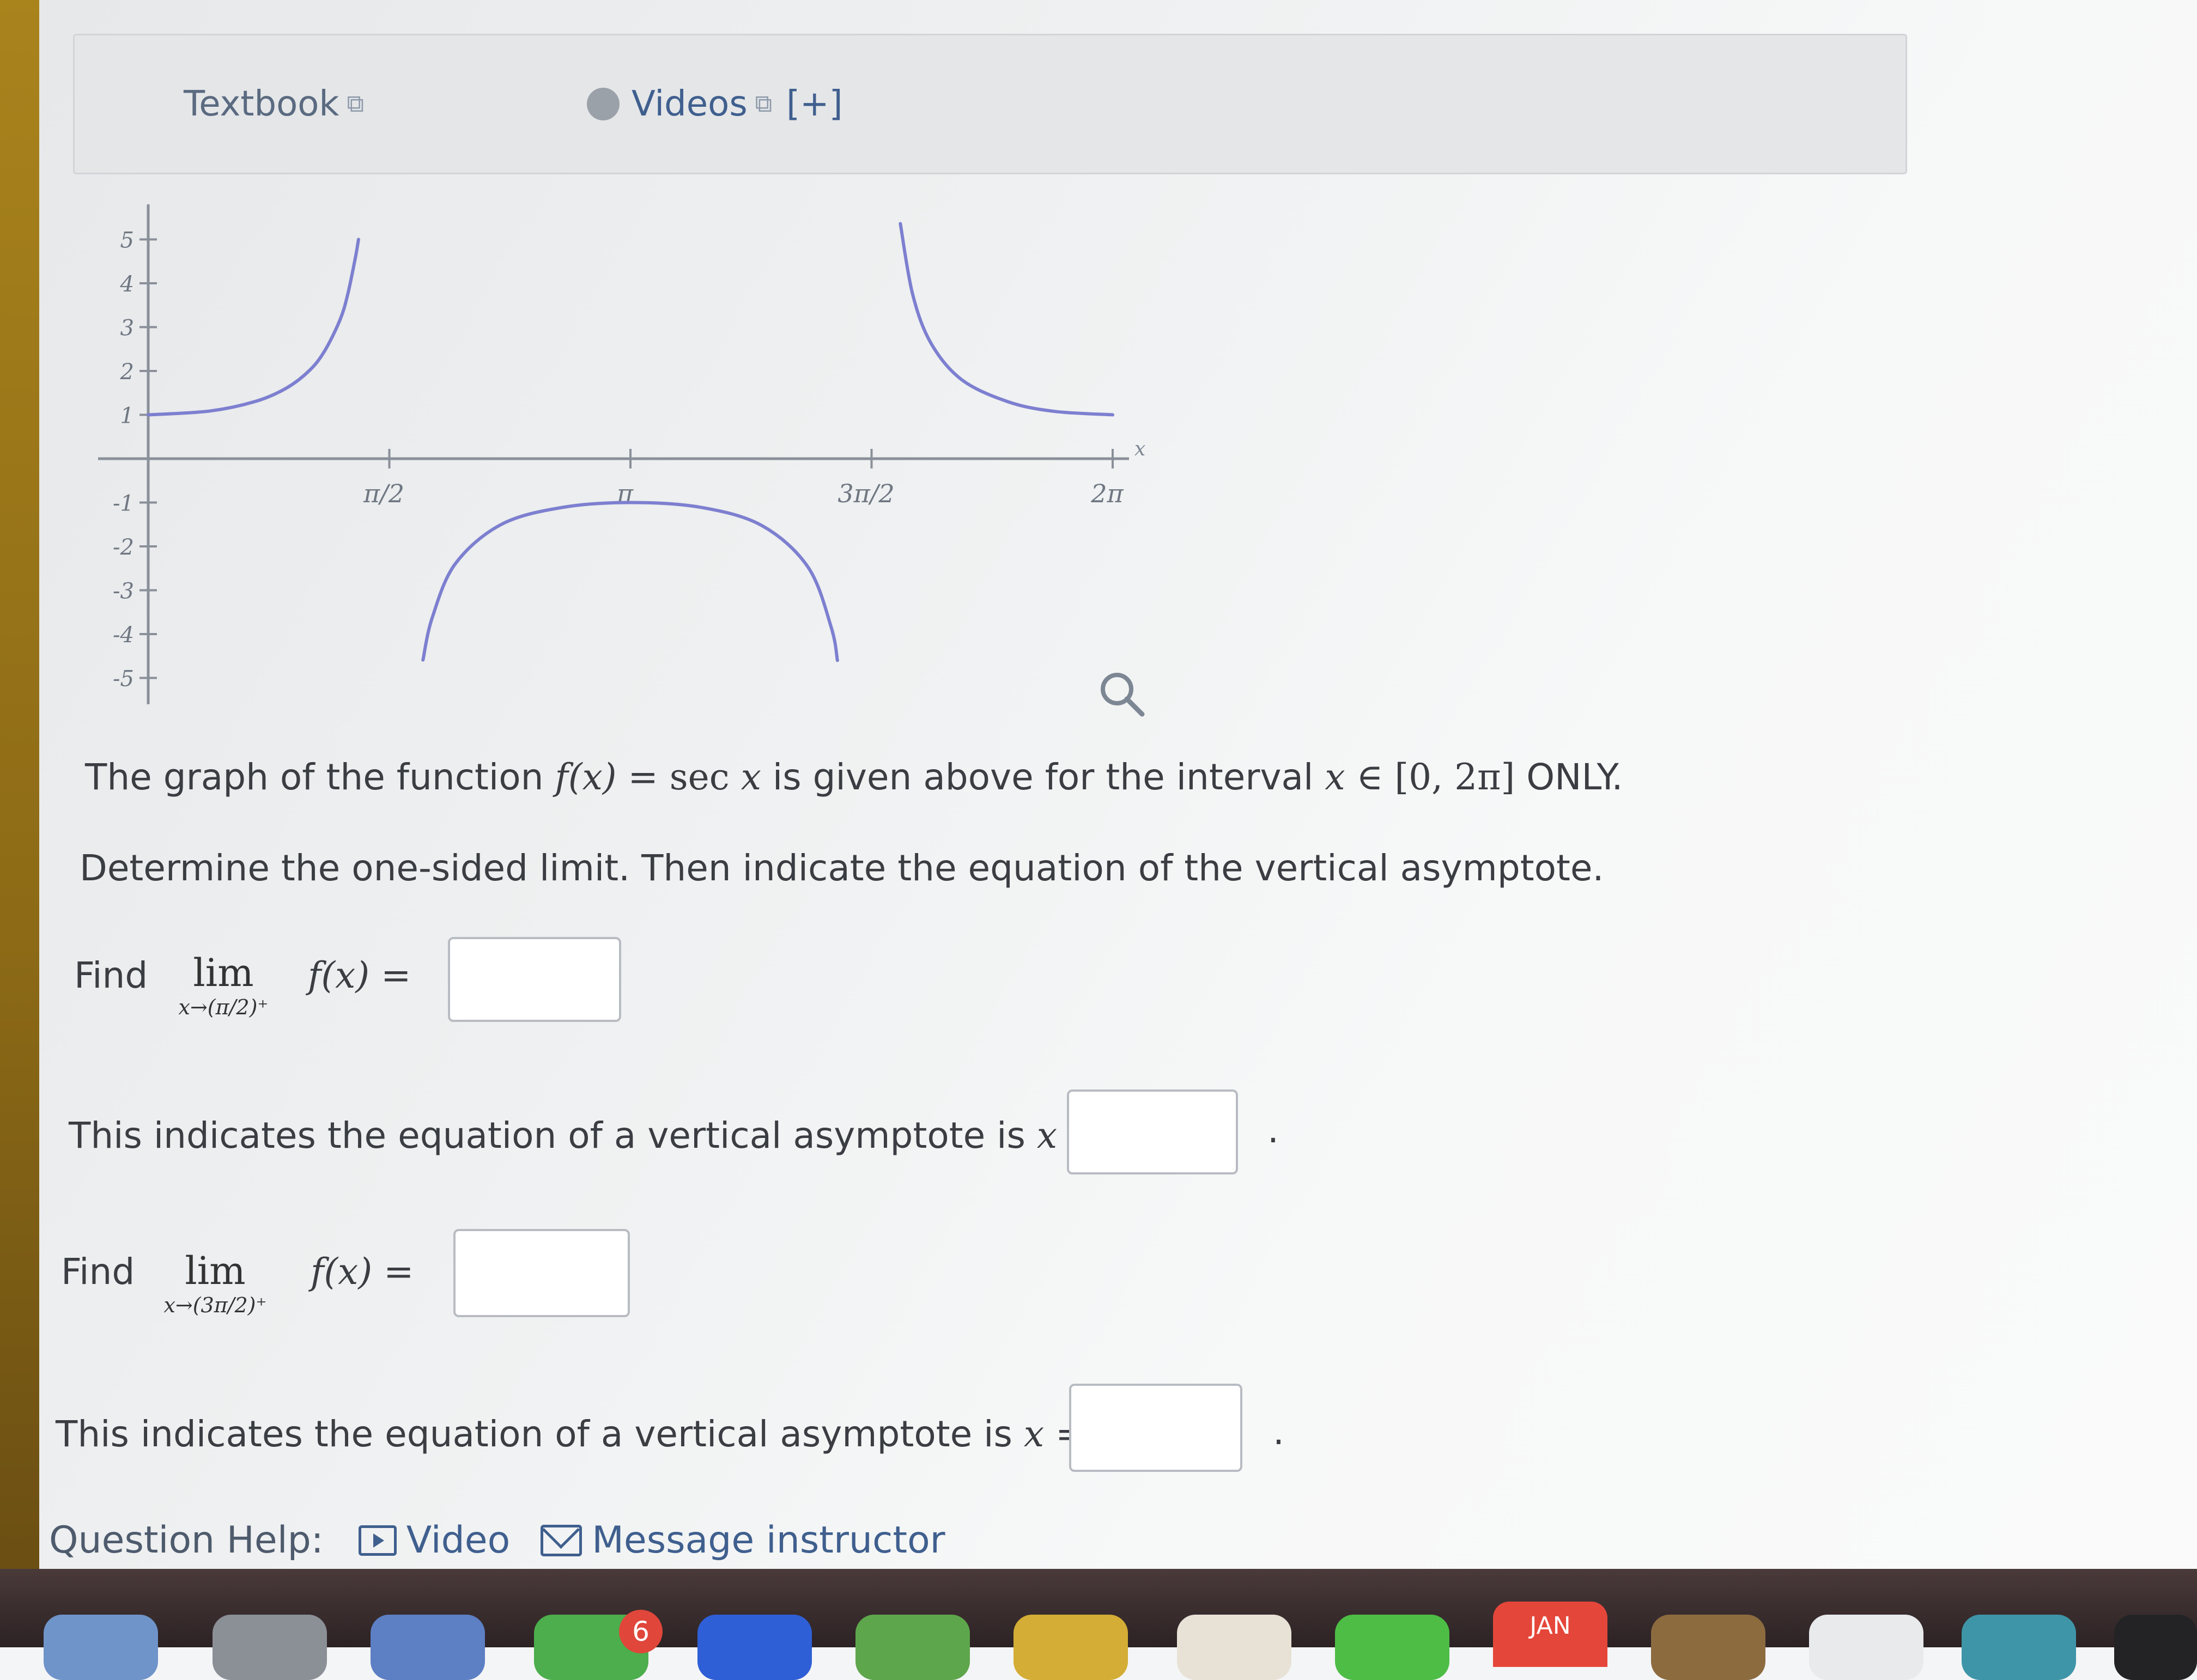  What do you see at coordinates (1369, 777) in the screenshot?
I see `element-of-symbol: ∈` at bounding box center [1369, 777].